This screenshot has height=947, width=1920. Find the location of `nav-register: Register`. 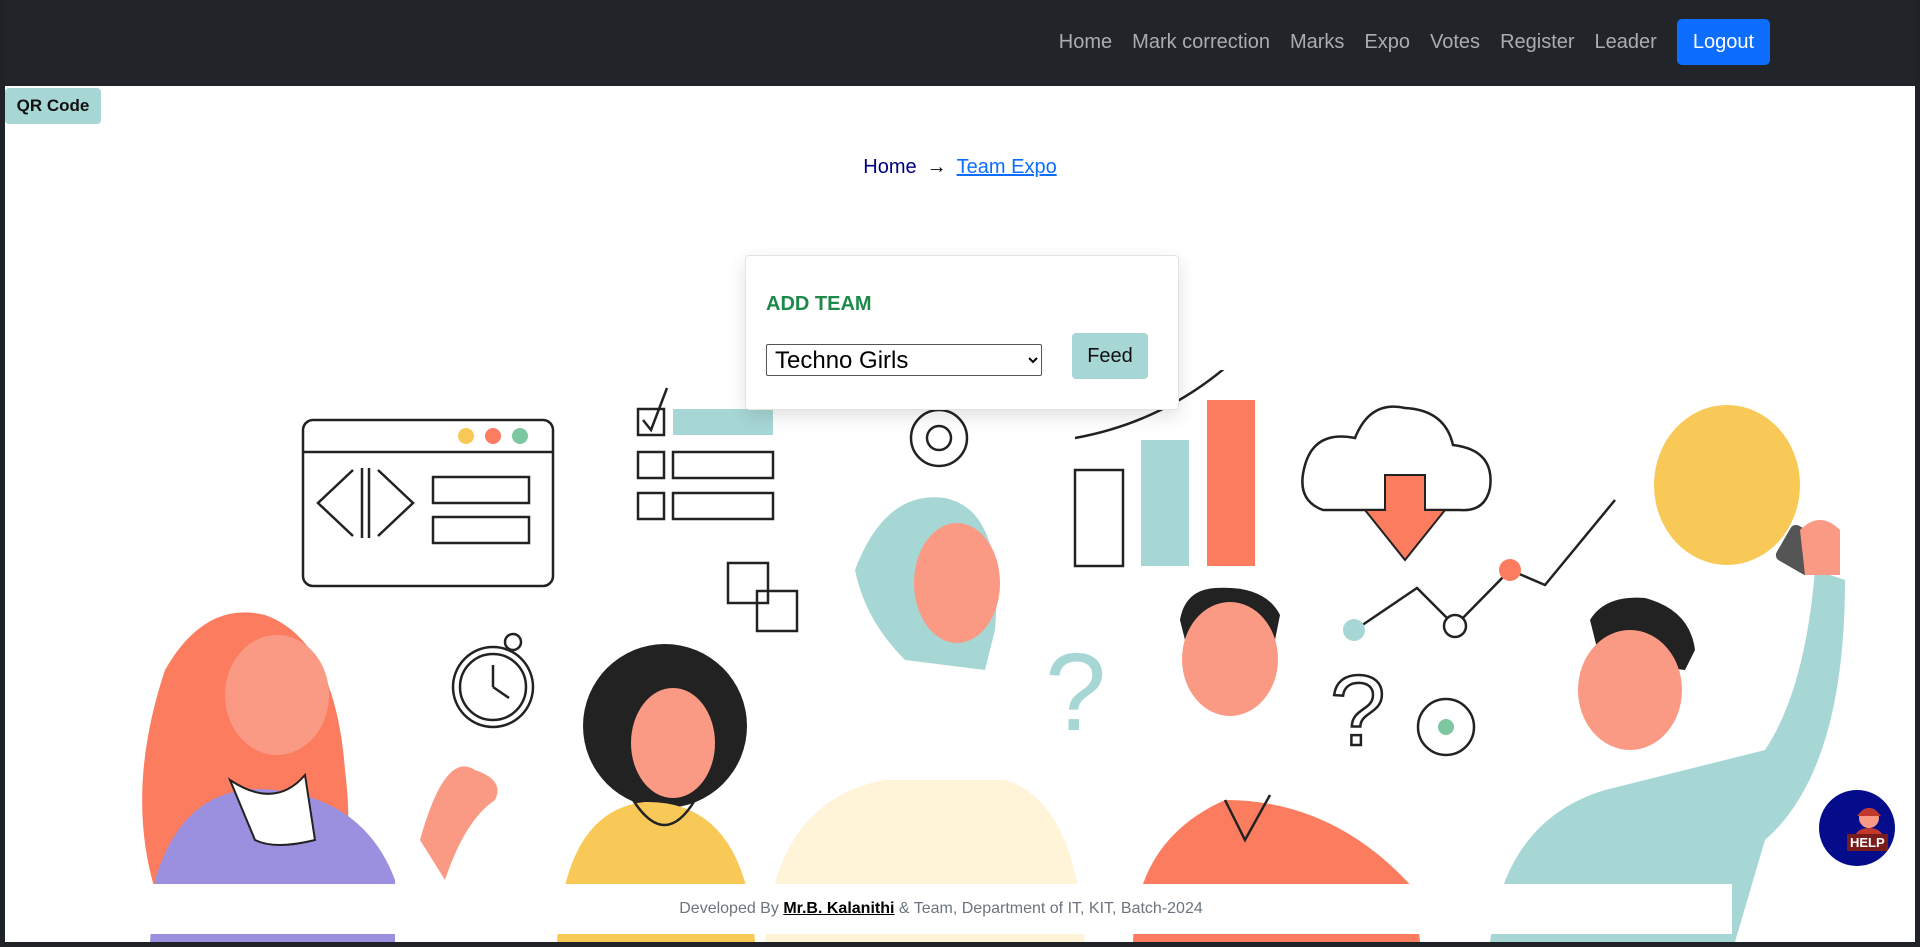

nav-register: Register is located at coordinates (1537, 42).